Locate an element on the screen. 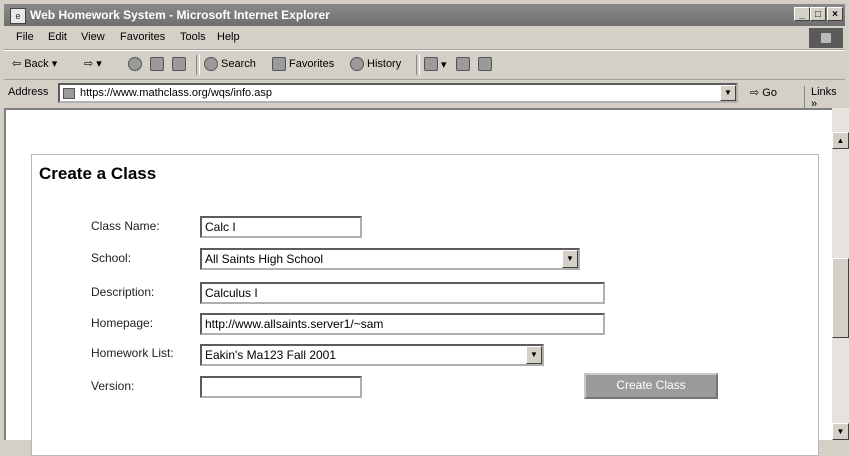  mail-dropdown-icon: ▾ is located at coordinates (444, 64).